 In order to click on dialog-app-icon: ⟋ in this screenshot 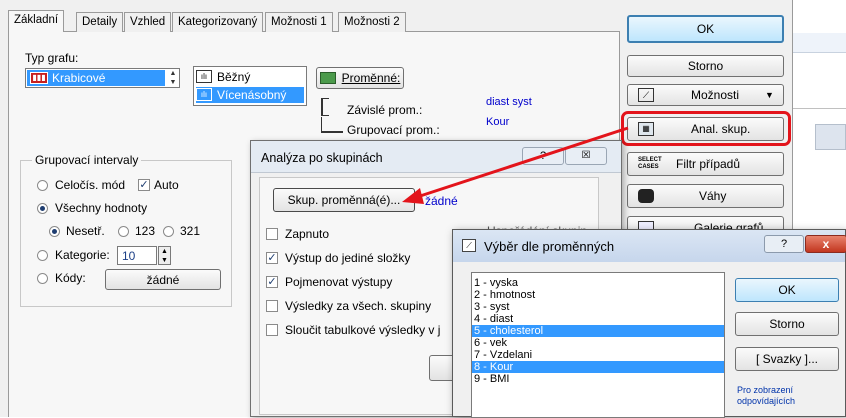, I will do `click(469, 245)`.